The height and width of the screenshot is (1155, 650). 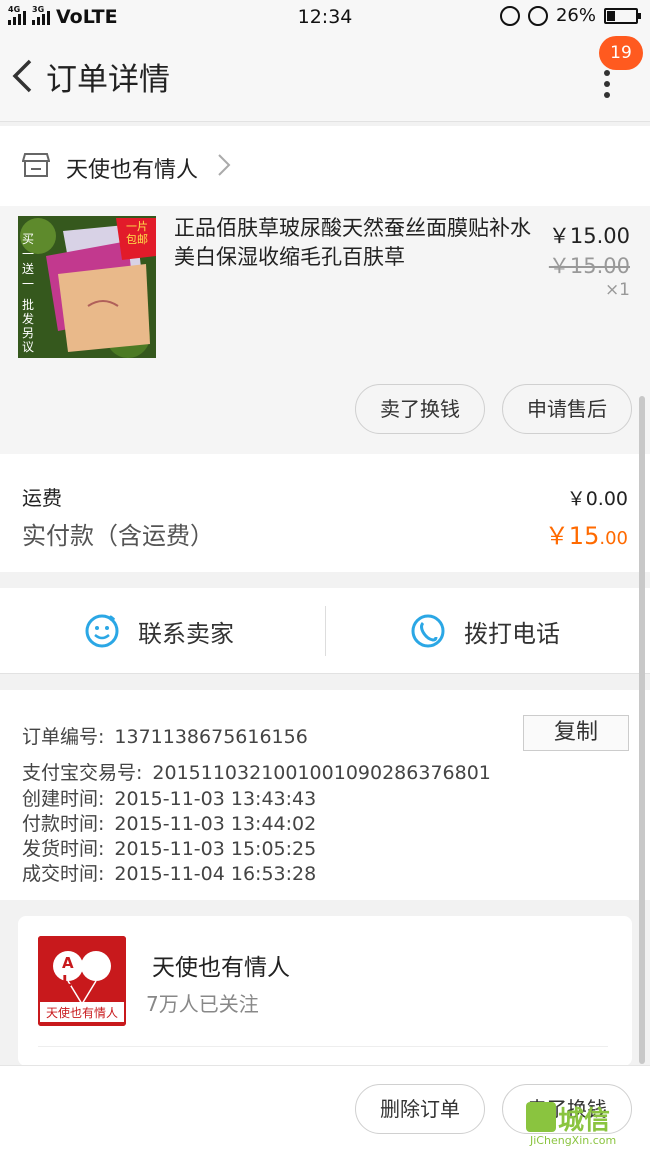 What do you see at coordinates (586, 536) in the screenshot?
I see `paid-value: ￥15.00` at bounding box center [586, 536].